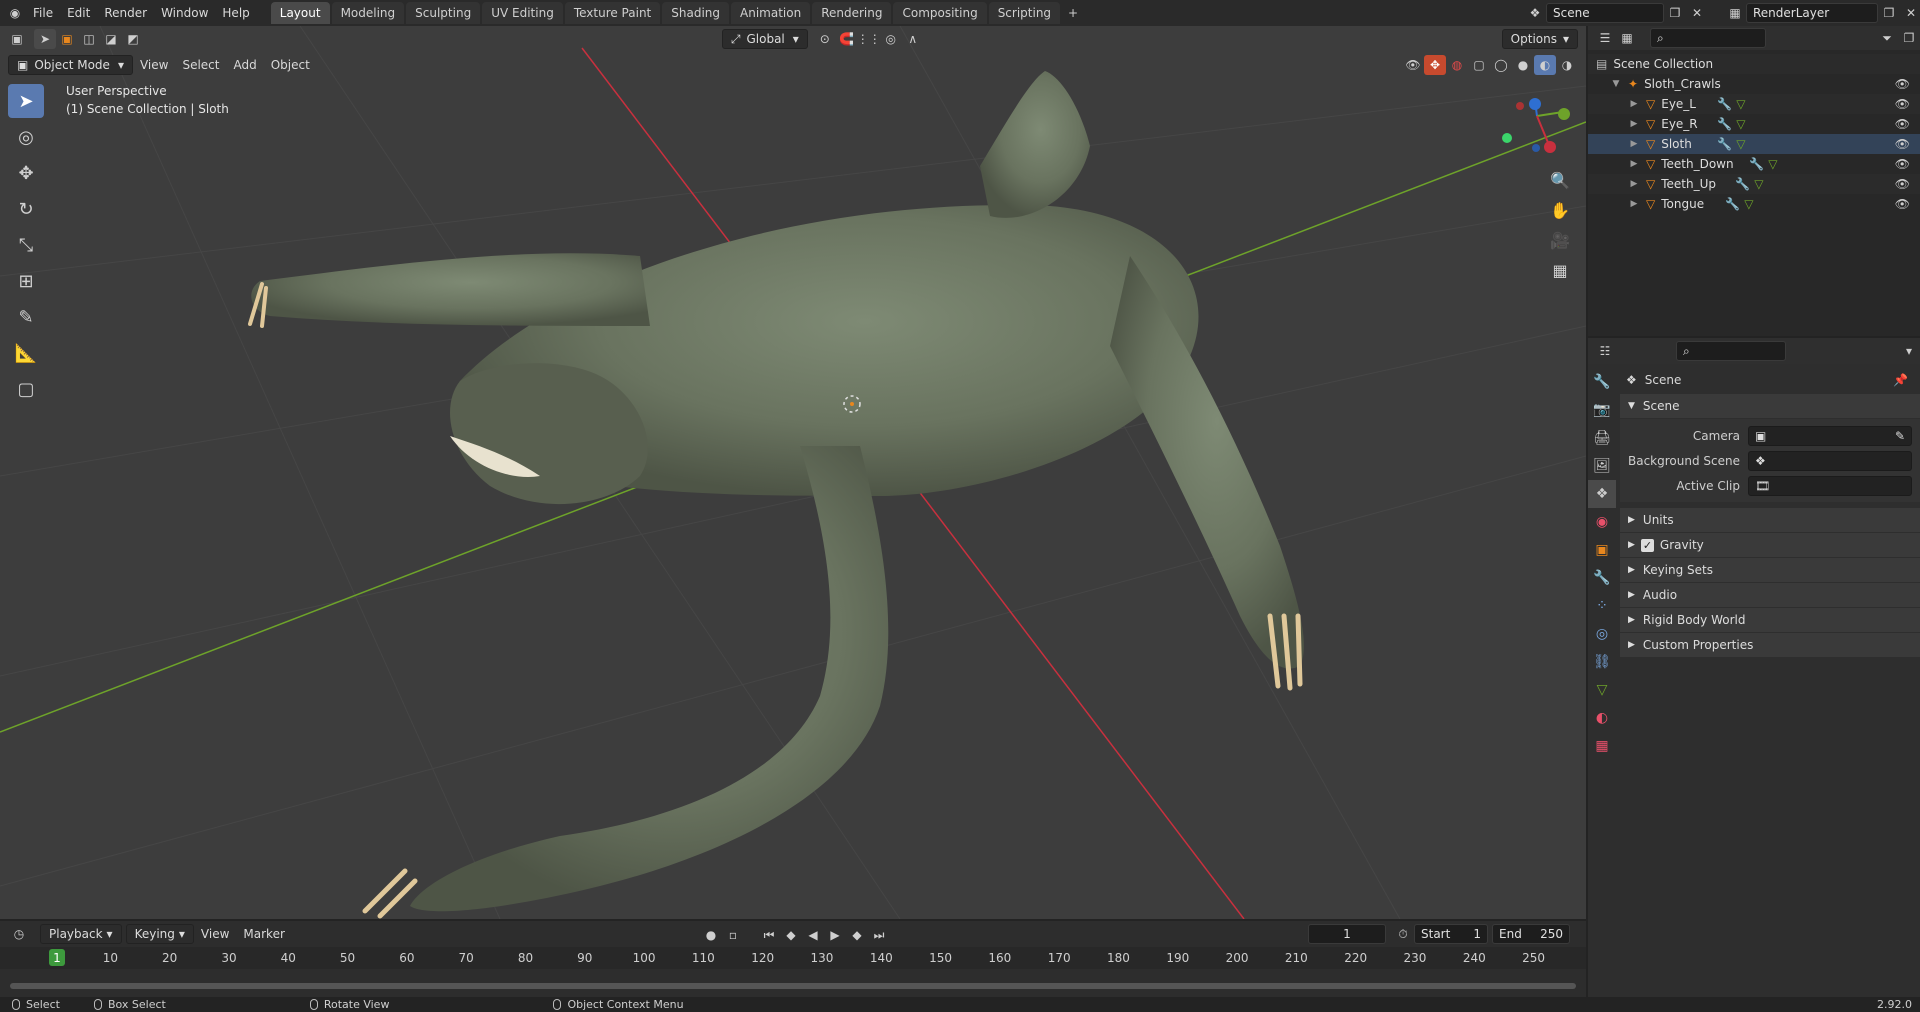 The width and height of the screenshot is (1920, 1012). I want to click on rigid-body-world-panel-header: ▶ Rigid Body World, so click(1770, 620).